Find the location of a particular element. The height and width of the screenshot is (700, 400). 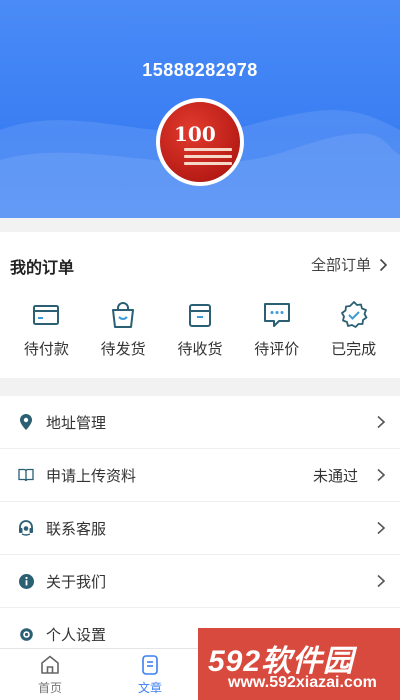

menu-upload-materials: 申请上传资料 未通过 is located at coordinates (200, 475).